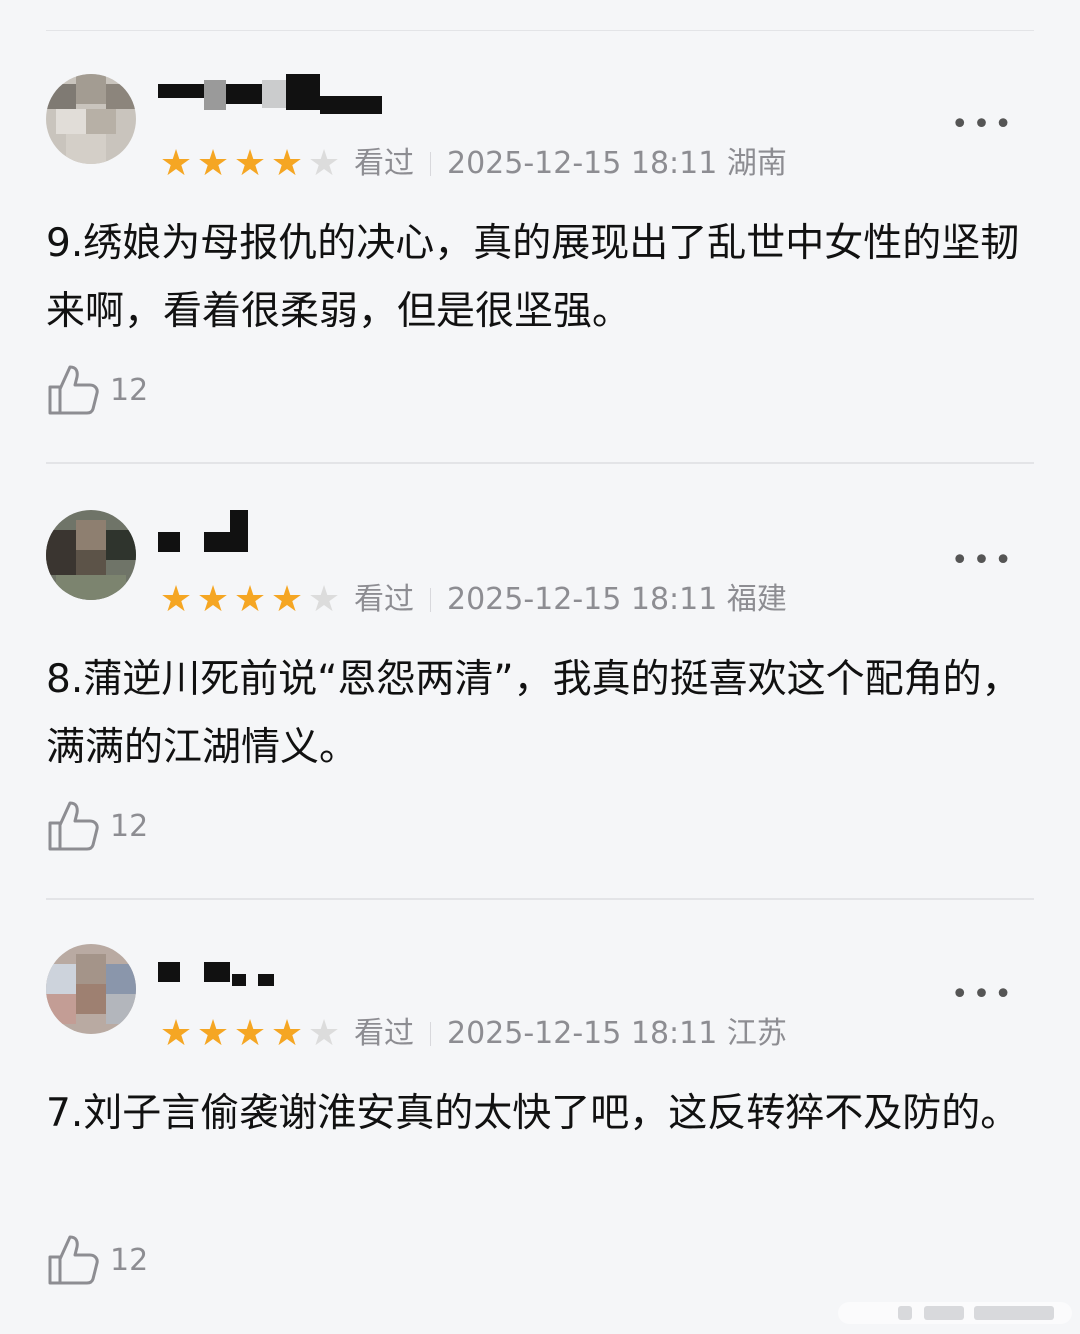 This screenshot has width=1080, height=1334. I want to click on review-meta: 看过 2025-12-15 18:11 湖南, so click(570, 164).